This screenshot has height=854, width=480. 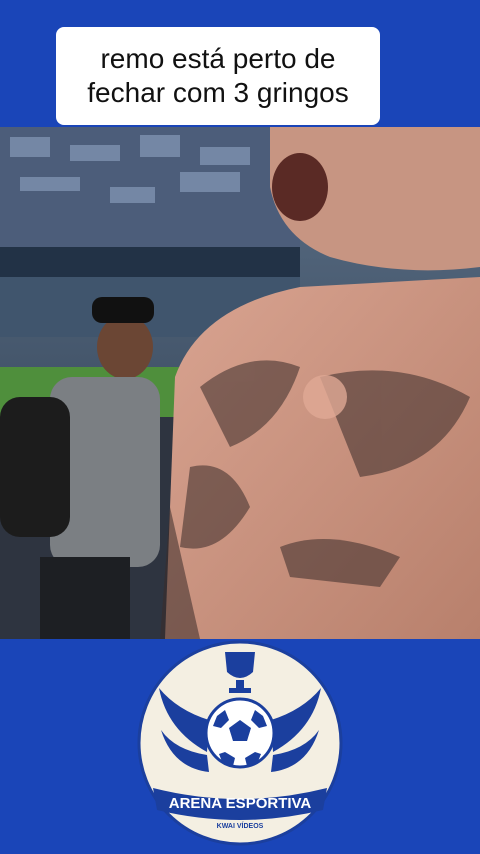 I want to click on arena-esportiva-logo: ARENA ESPORTIVA KWAI VÍDEOS, so click(x=240, y=743).